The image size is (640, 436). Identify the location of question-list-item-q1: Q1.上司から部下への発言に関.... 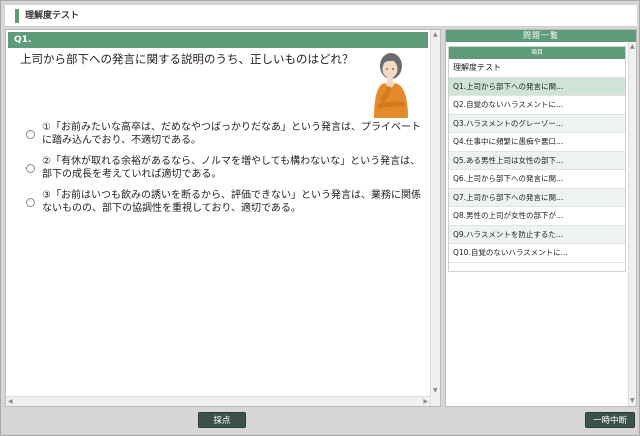
(537, 86).